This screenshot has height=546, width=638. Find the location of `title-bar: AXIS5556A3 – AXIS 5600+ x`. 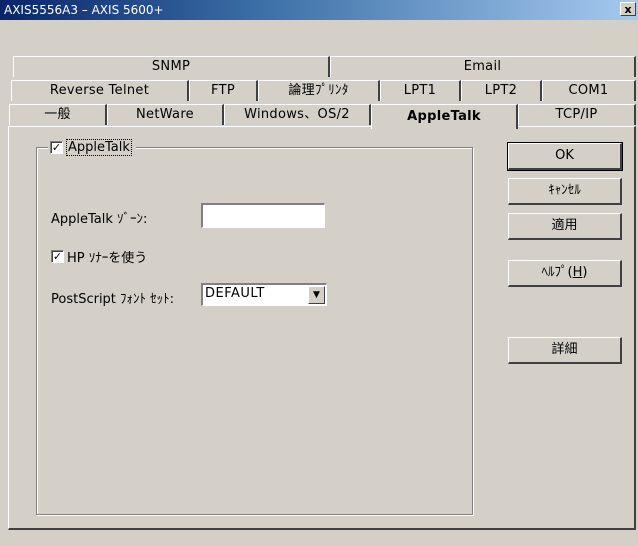

title-bar: AXIS5556A3 – AXIS 5600+ x is located at coordinates (319, 10).